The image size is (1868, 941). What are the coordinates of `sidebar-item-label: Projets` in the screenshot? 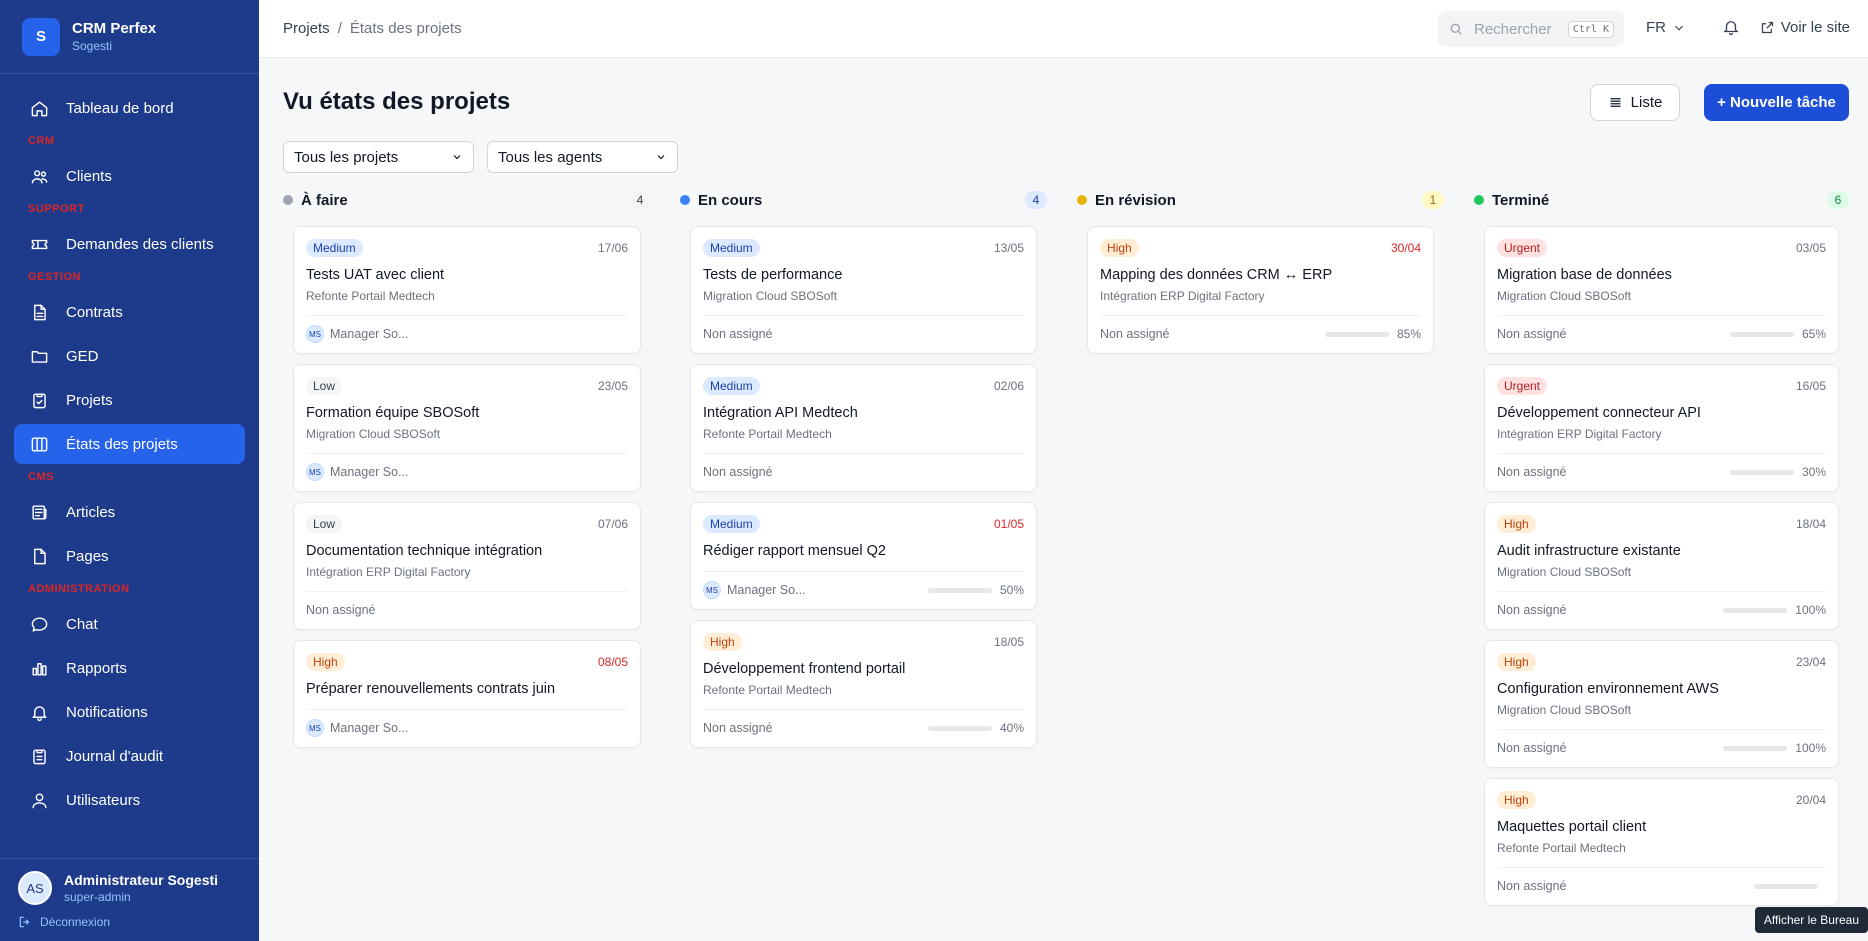 It's located at (89, 400).